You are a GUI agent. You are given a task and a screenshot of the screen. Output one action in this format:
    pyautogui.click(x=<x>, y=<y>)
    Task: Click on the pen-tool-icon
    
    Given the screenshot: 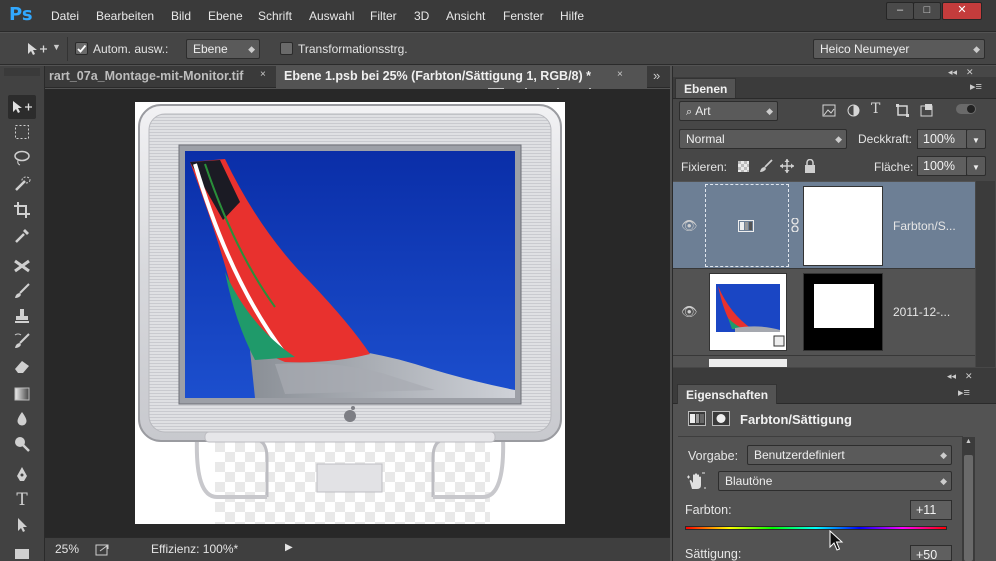 What is the action you would take?
    pyautogui.click(x=22, y=474)
    